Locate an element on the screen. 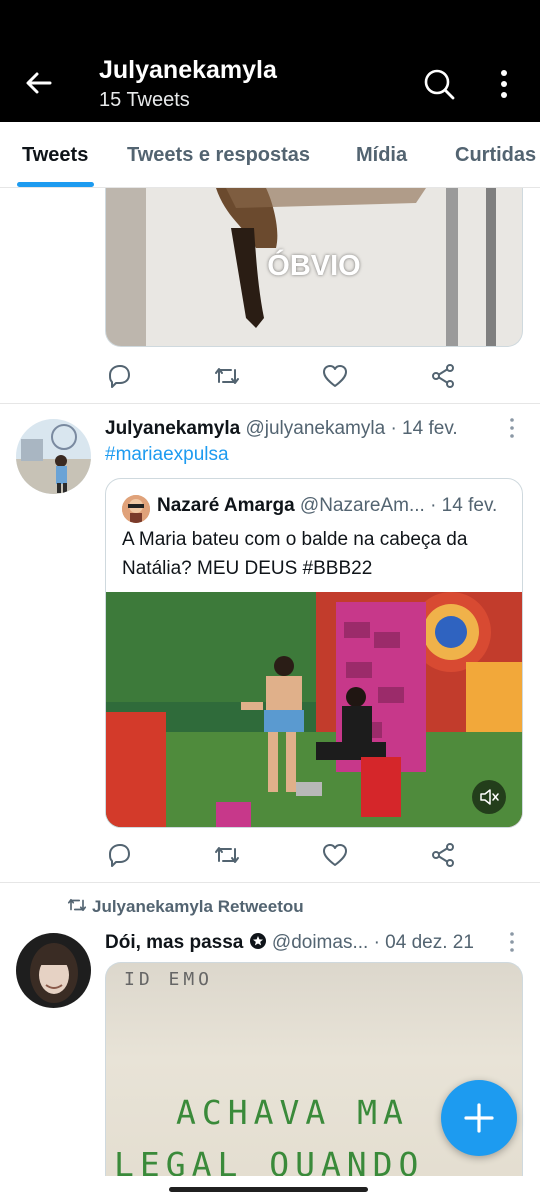  tab-curtidas: Curtidas is located at coordinates (495, 155).